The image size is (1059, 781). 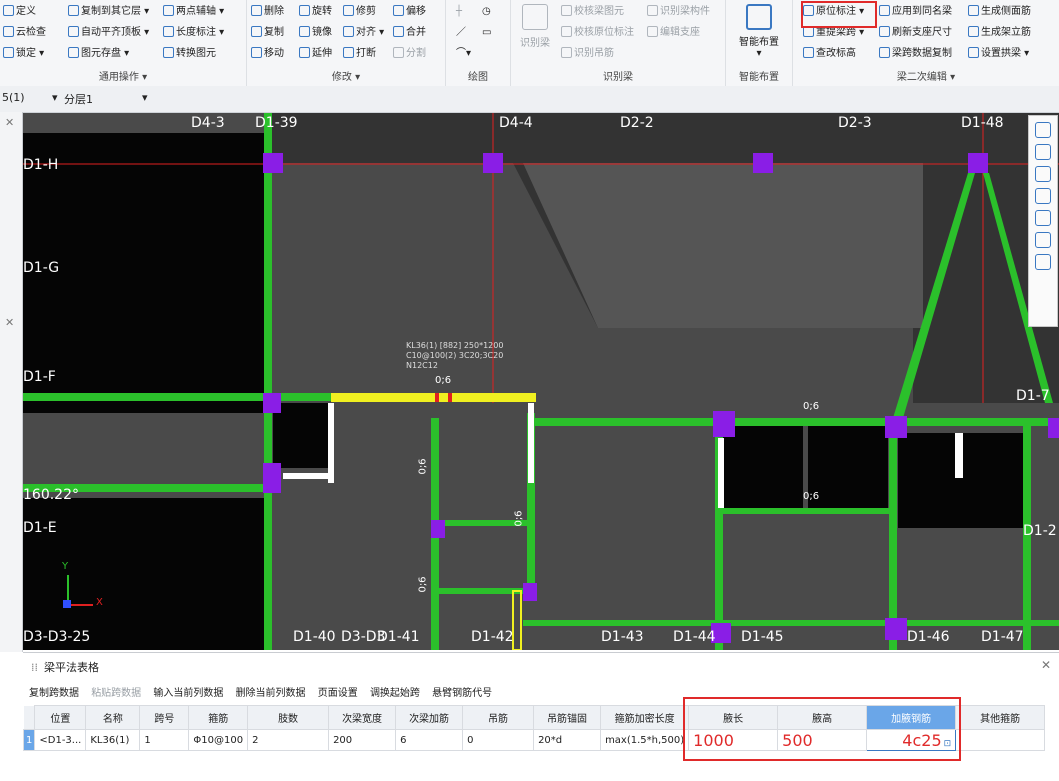 What do you see at coordinates (597, 33) in the screenshot?
I see `check-inplace-mark-button: 校核原位标注` at bounding box center [597, 33].